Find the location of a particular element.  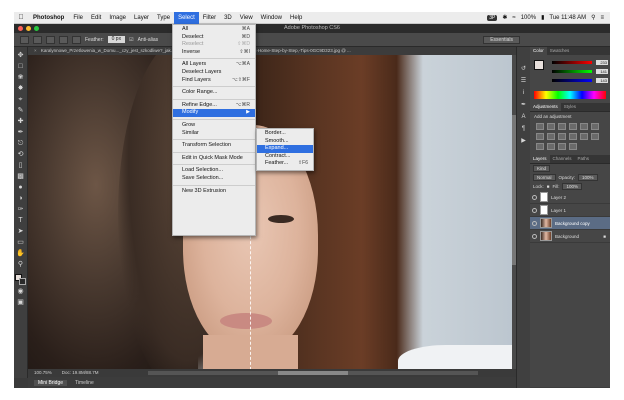

quick-select-tool-icon: ✸ is located at coordinates (21, 88).